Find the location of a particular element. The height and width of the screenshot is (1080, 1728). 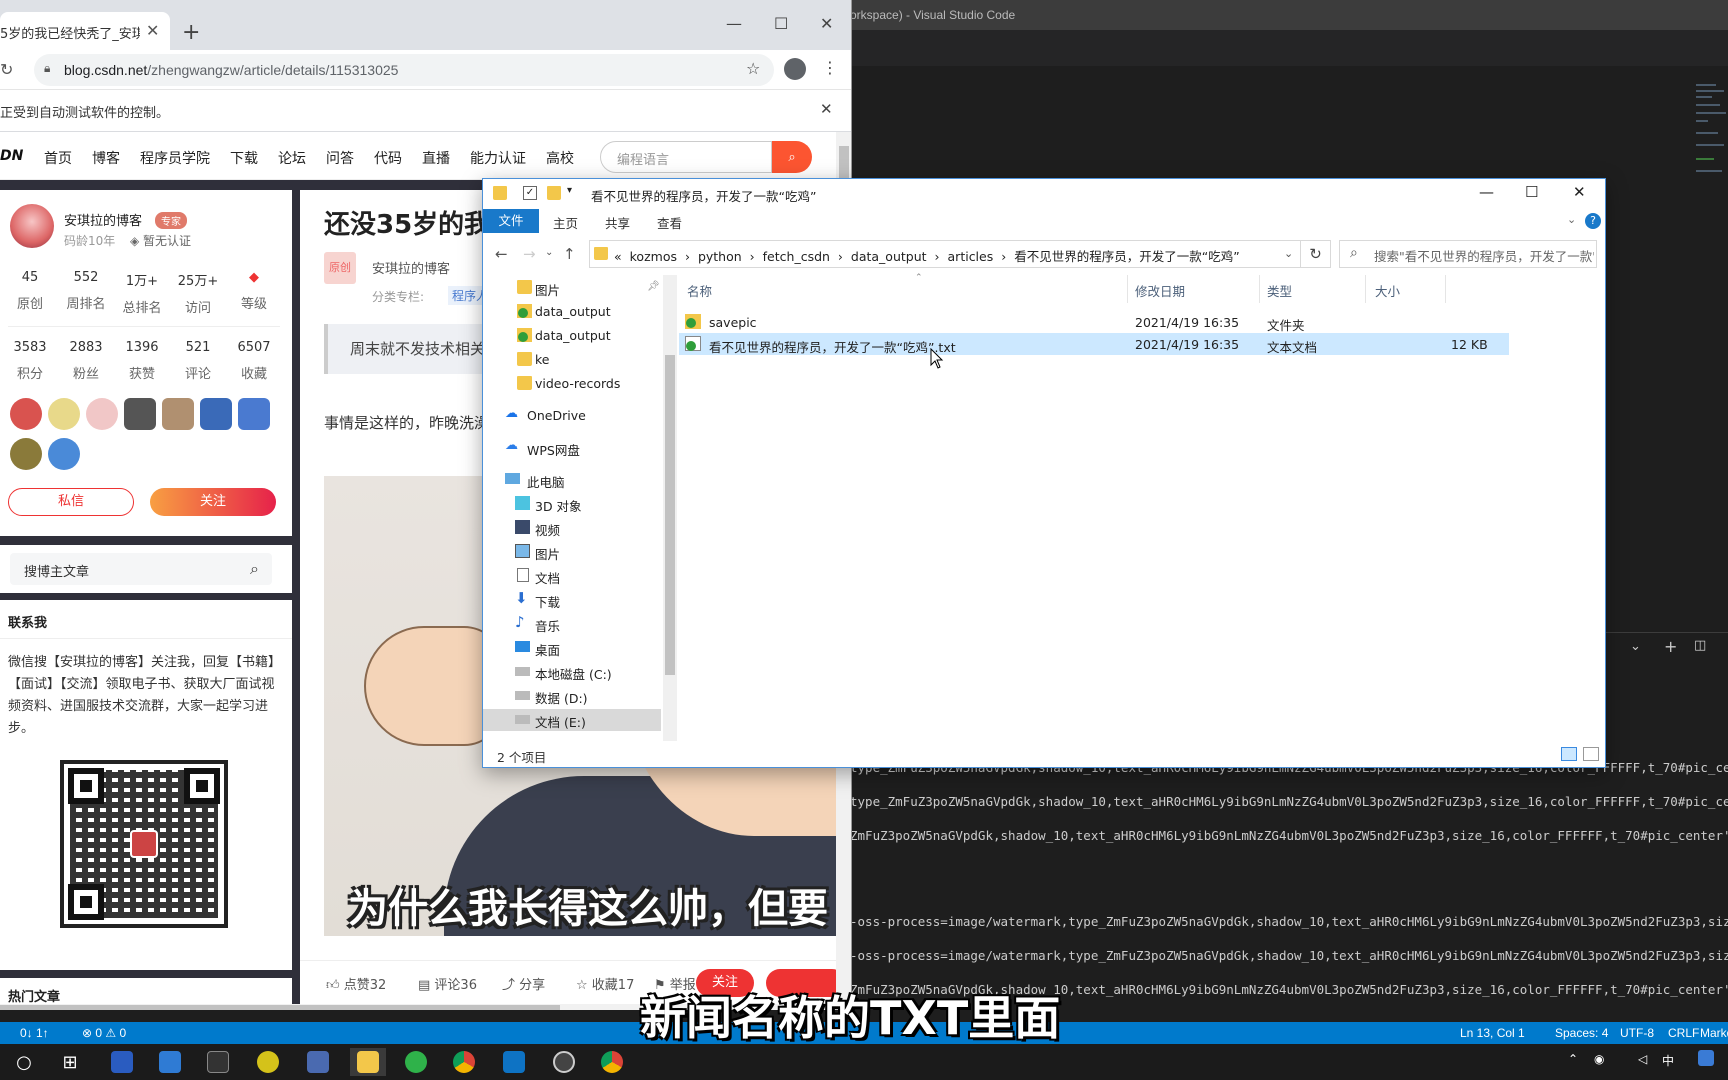

nav-item-data-output-2: data_output is located at coordinates (572, 336).